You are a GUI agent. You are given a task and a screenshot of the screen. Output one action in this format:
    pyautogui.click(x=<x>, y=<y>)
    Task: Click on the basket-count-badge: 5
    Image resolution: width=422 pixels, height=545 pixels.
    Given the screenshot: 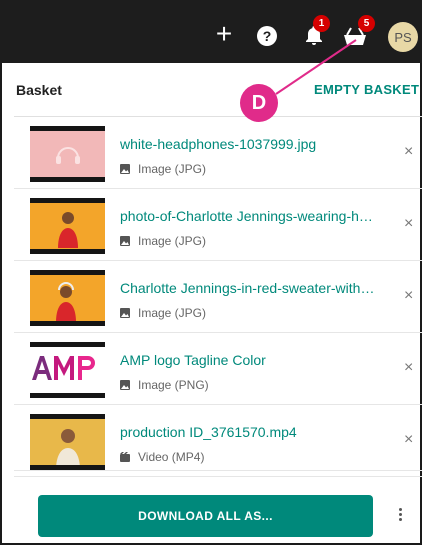 What is the action you would take?
    pyautogui.click(x=366, y=23)
    